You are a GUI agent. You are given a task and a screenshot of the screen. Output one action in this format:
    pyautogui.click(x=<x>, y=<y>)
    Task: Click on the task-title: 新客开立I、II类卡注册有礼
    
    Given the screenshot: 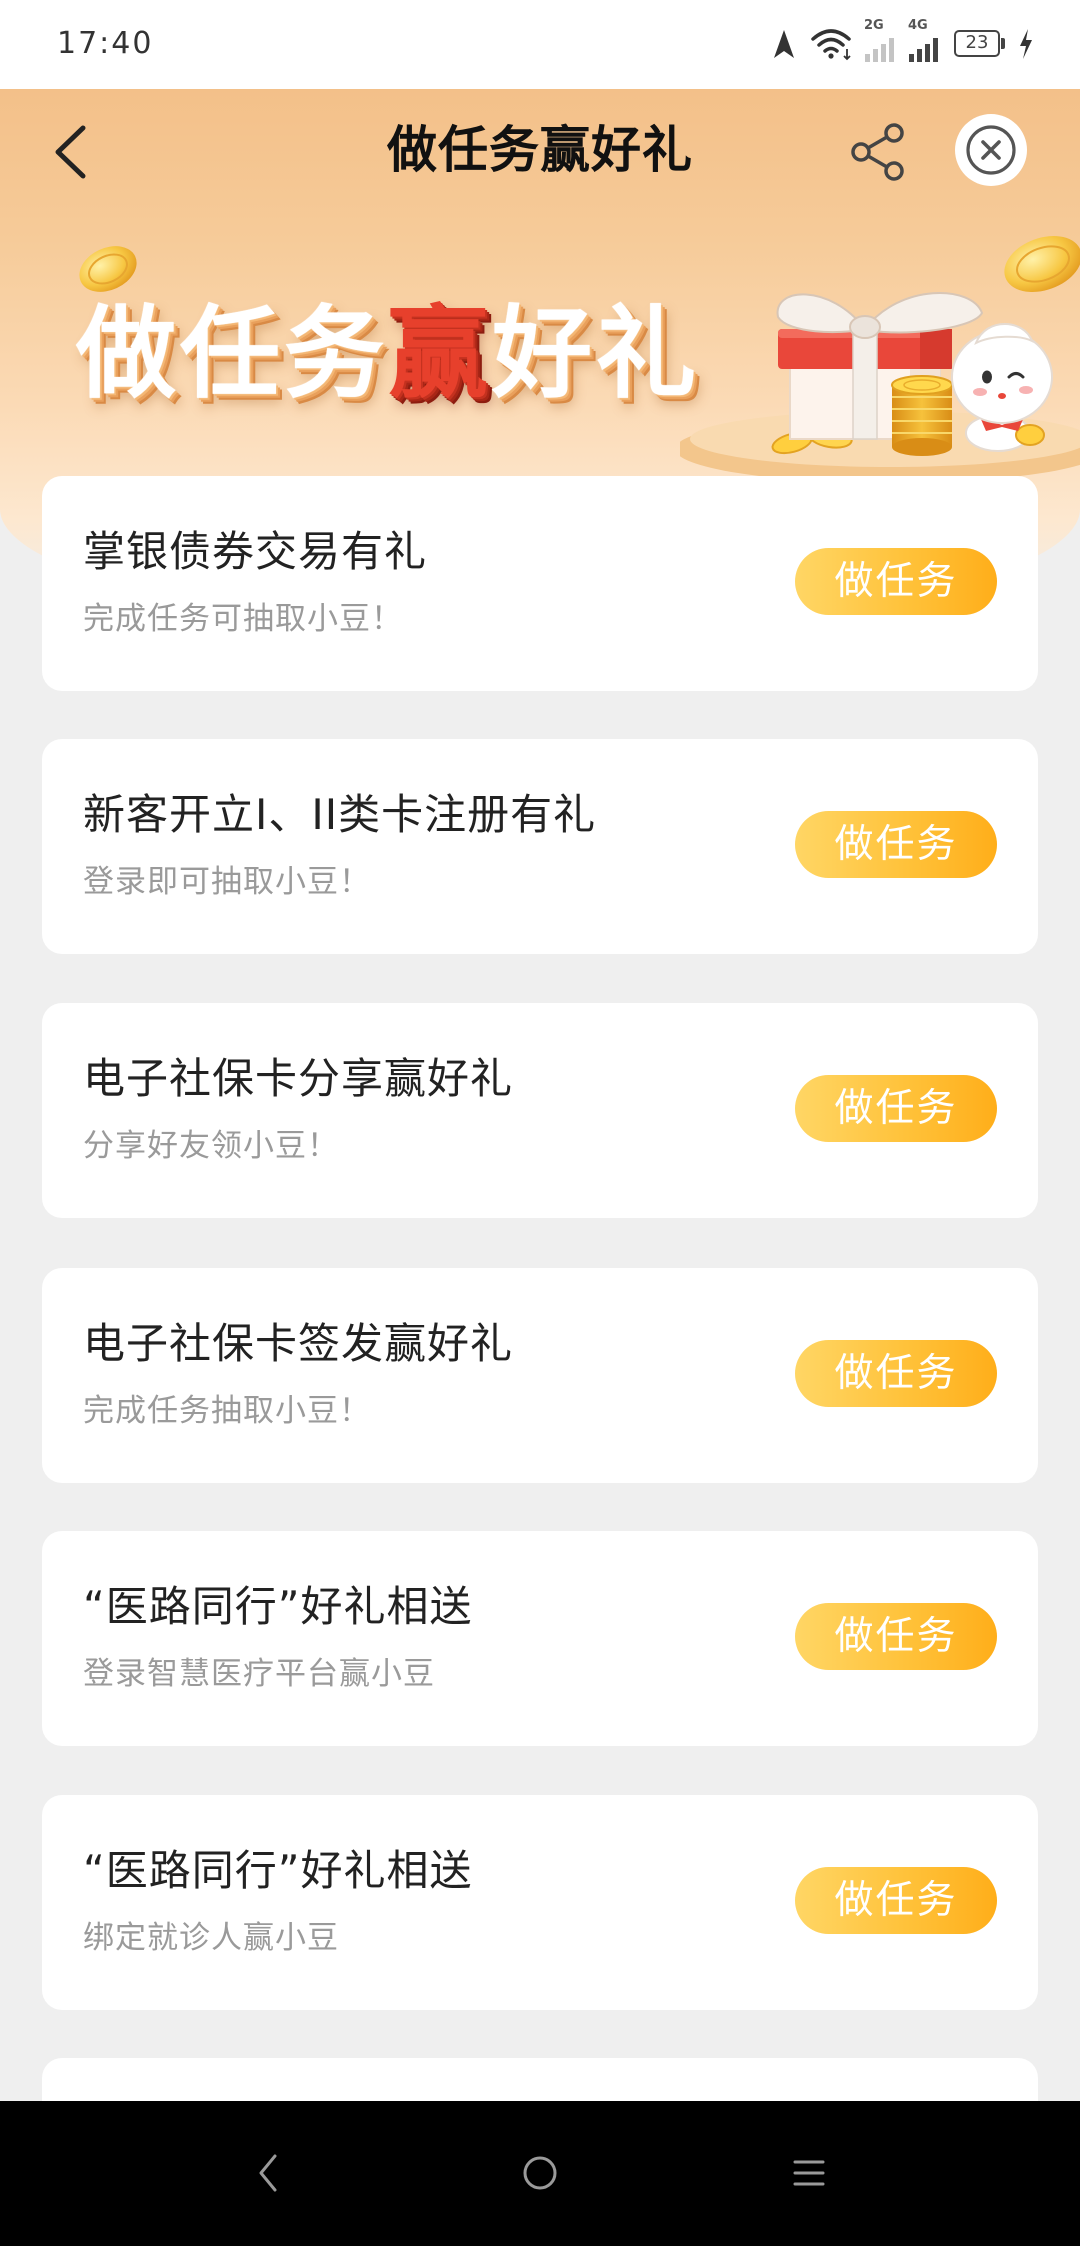 What is the action you would take?
    pyautogui.click(x=340, y=814)
    